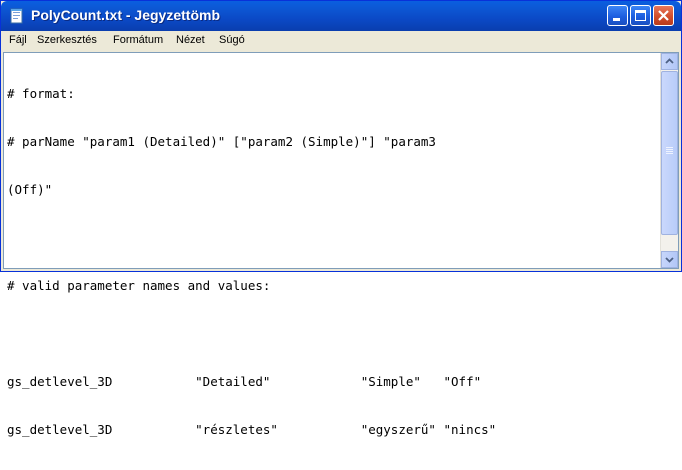 The image size is (682, 470). What do you see at coordinates (617, 15) in the screenshot?
I see `minimize-button` at bounding box center [617, 15].